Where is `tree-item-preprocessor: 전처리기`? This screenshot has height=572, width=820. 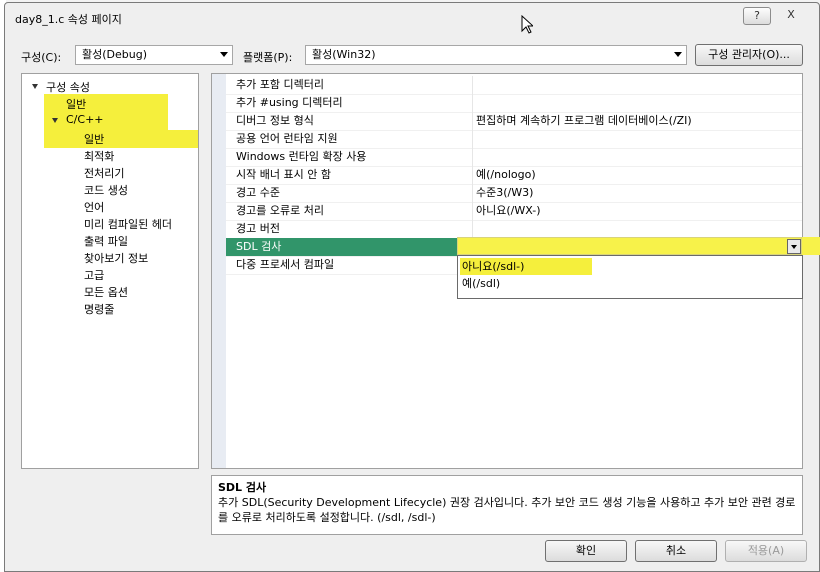
tree-item-preprocessor: 전처리기 is located at coordinates (104, 173).